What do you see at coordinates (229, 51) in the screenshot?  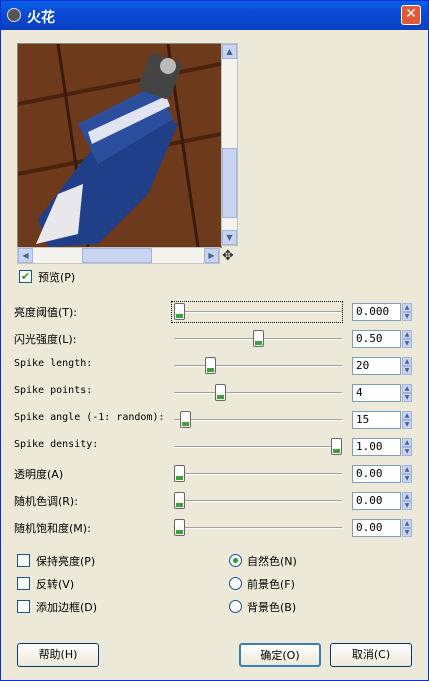 I see `scroll-up-icon: ▲` at bounding box center [229, 51].